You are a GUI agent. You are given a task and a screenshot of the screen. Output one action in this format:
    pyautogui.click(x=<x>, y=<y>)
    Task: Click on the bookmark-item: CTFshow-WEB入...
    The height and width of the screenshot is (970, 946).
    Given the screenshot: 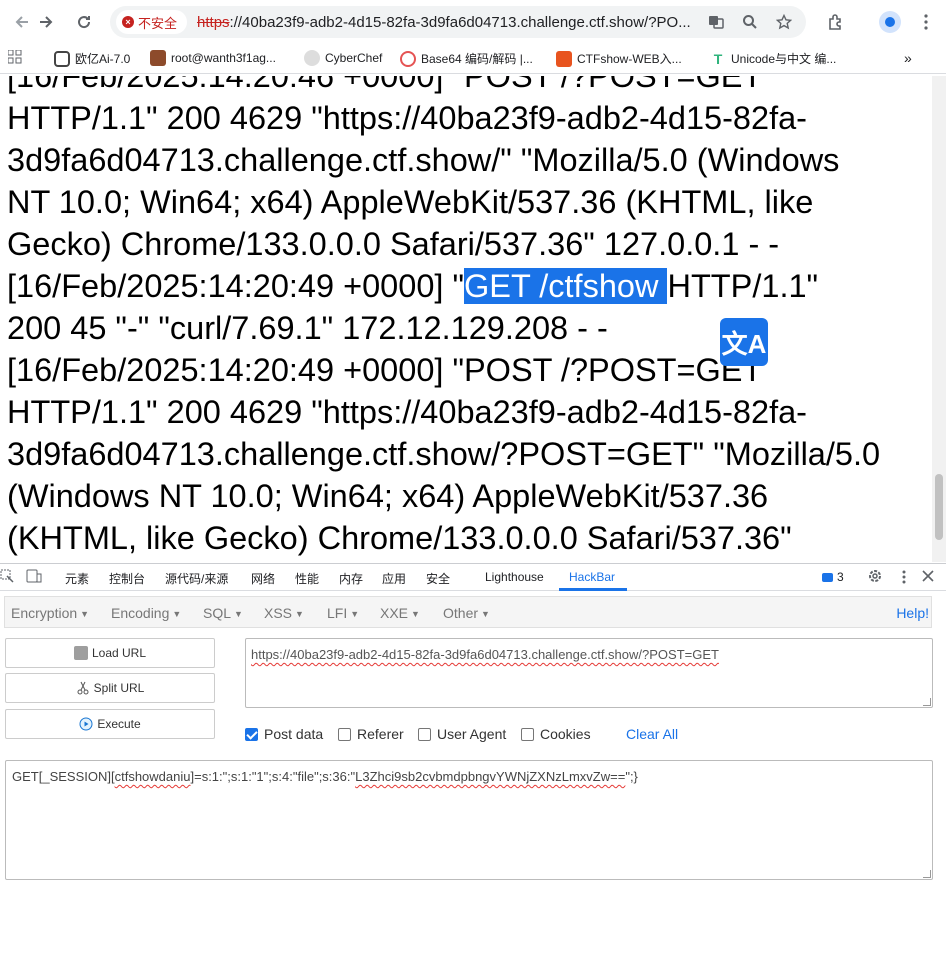 What is the action you would take?
    pyautogui.click(x=619, y=58)
    